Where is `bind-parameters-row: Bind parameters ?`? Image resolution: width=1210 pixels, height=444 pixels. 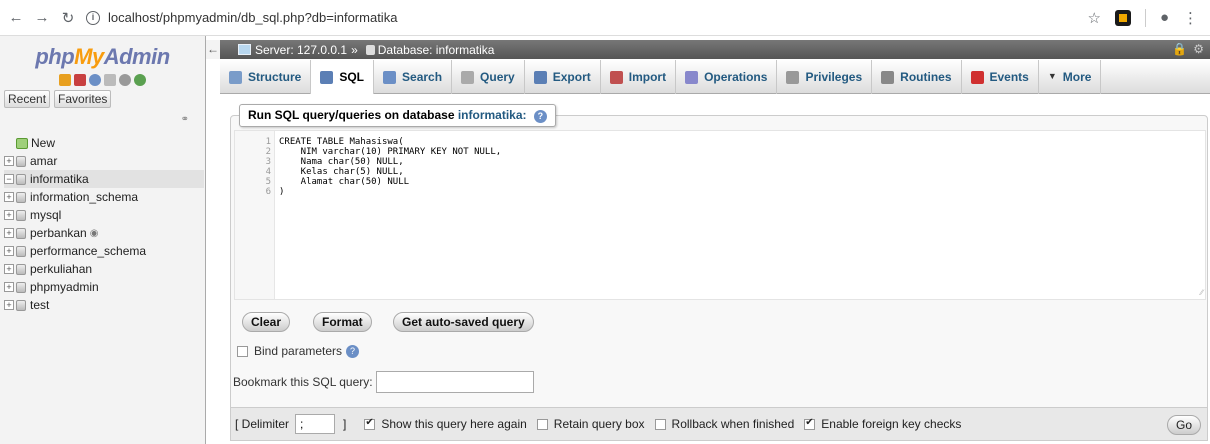 bind-parameters-row: Bind parameters ? is located at coordinates (298, 351).